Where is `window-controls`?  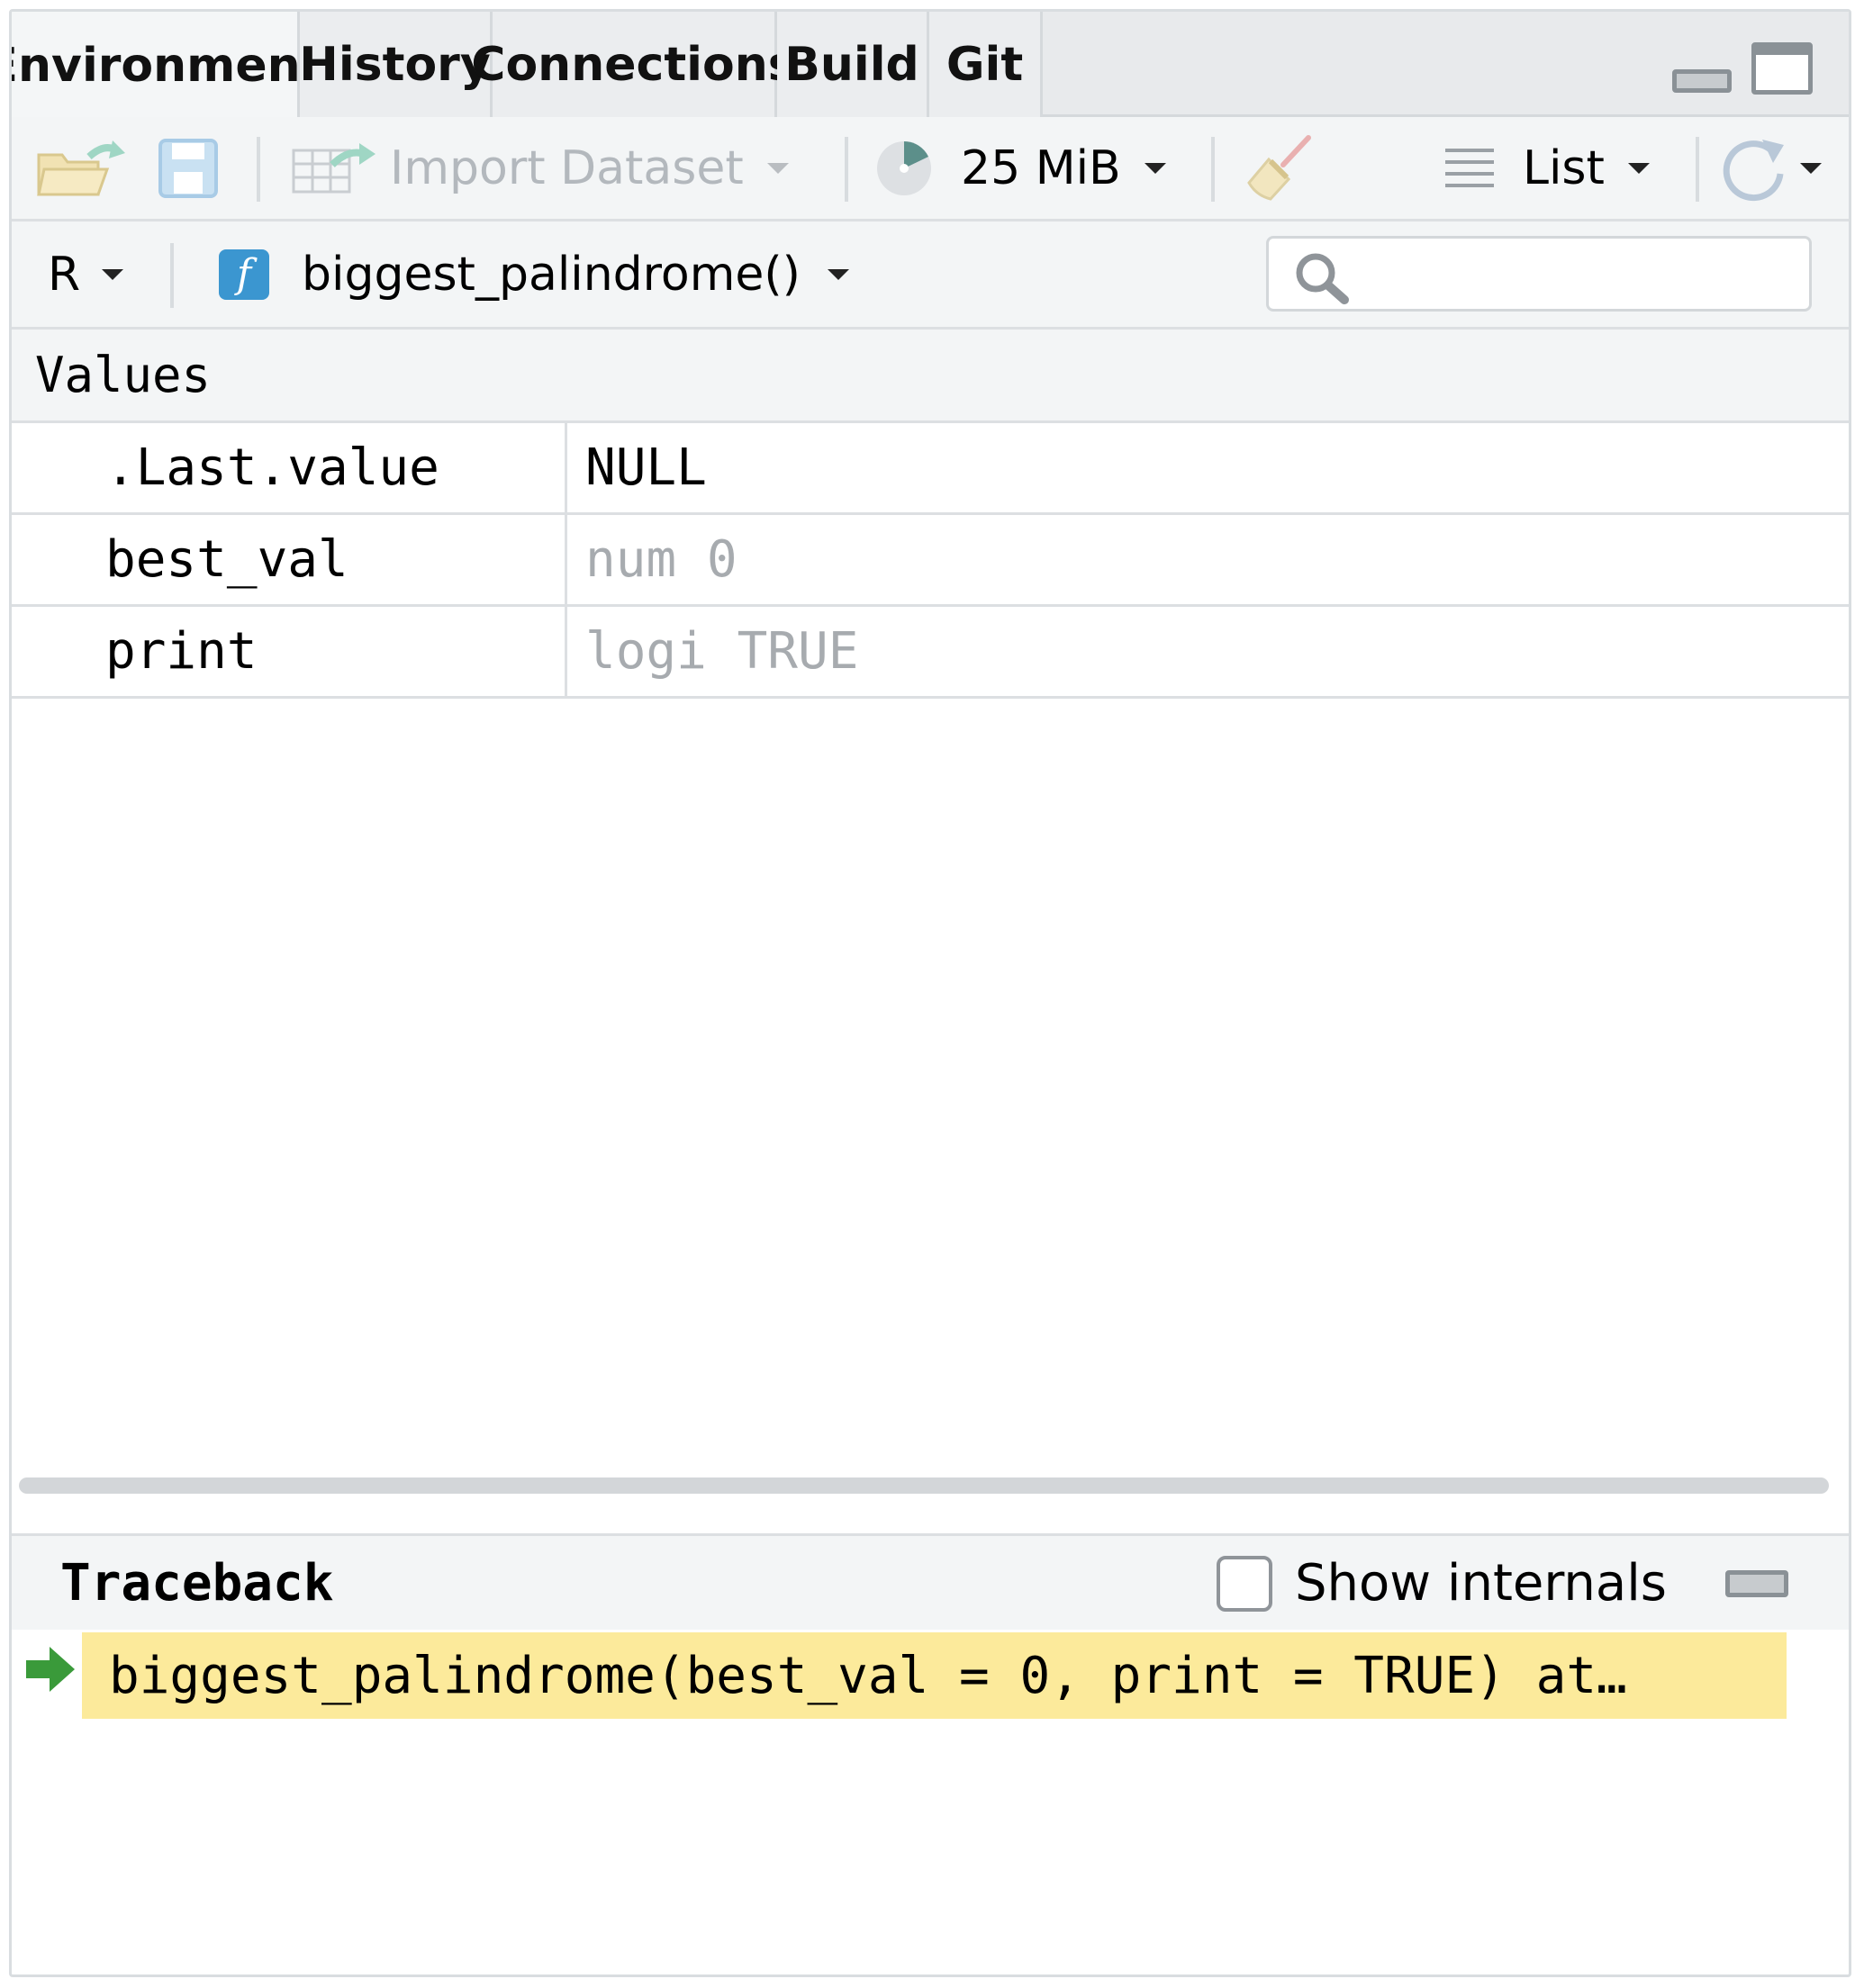
window-controls is located at coordinates (1742, 68).